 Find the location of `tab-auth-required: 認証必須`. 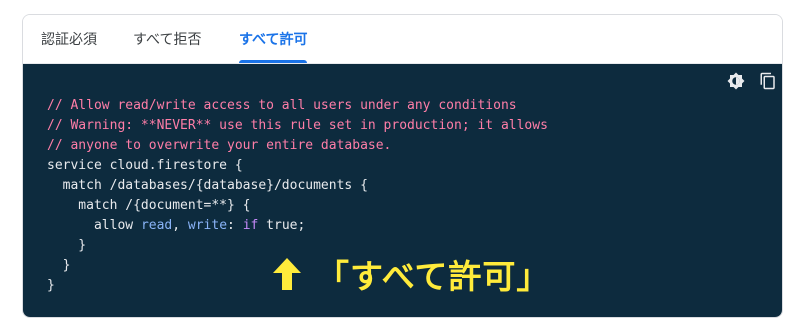

tab-auth-required: 認証必須 is located at coordinates (69, 39).